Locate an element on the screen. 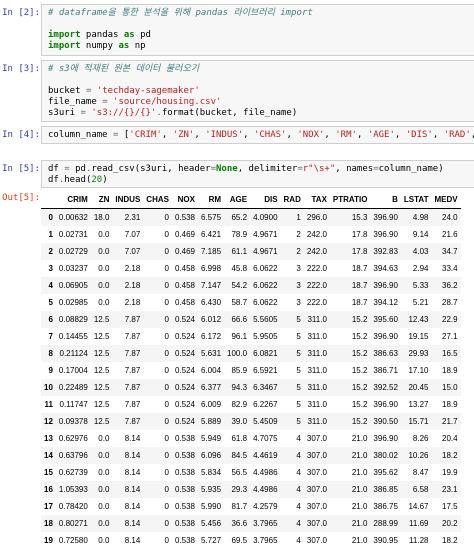 This screenshot has width=474, height=549. table-cell: 36.6 is located at coordinates (237, 523).